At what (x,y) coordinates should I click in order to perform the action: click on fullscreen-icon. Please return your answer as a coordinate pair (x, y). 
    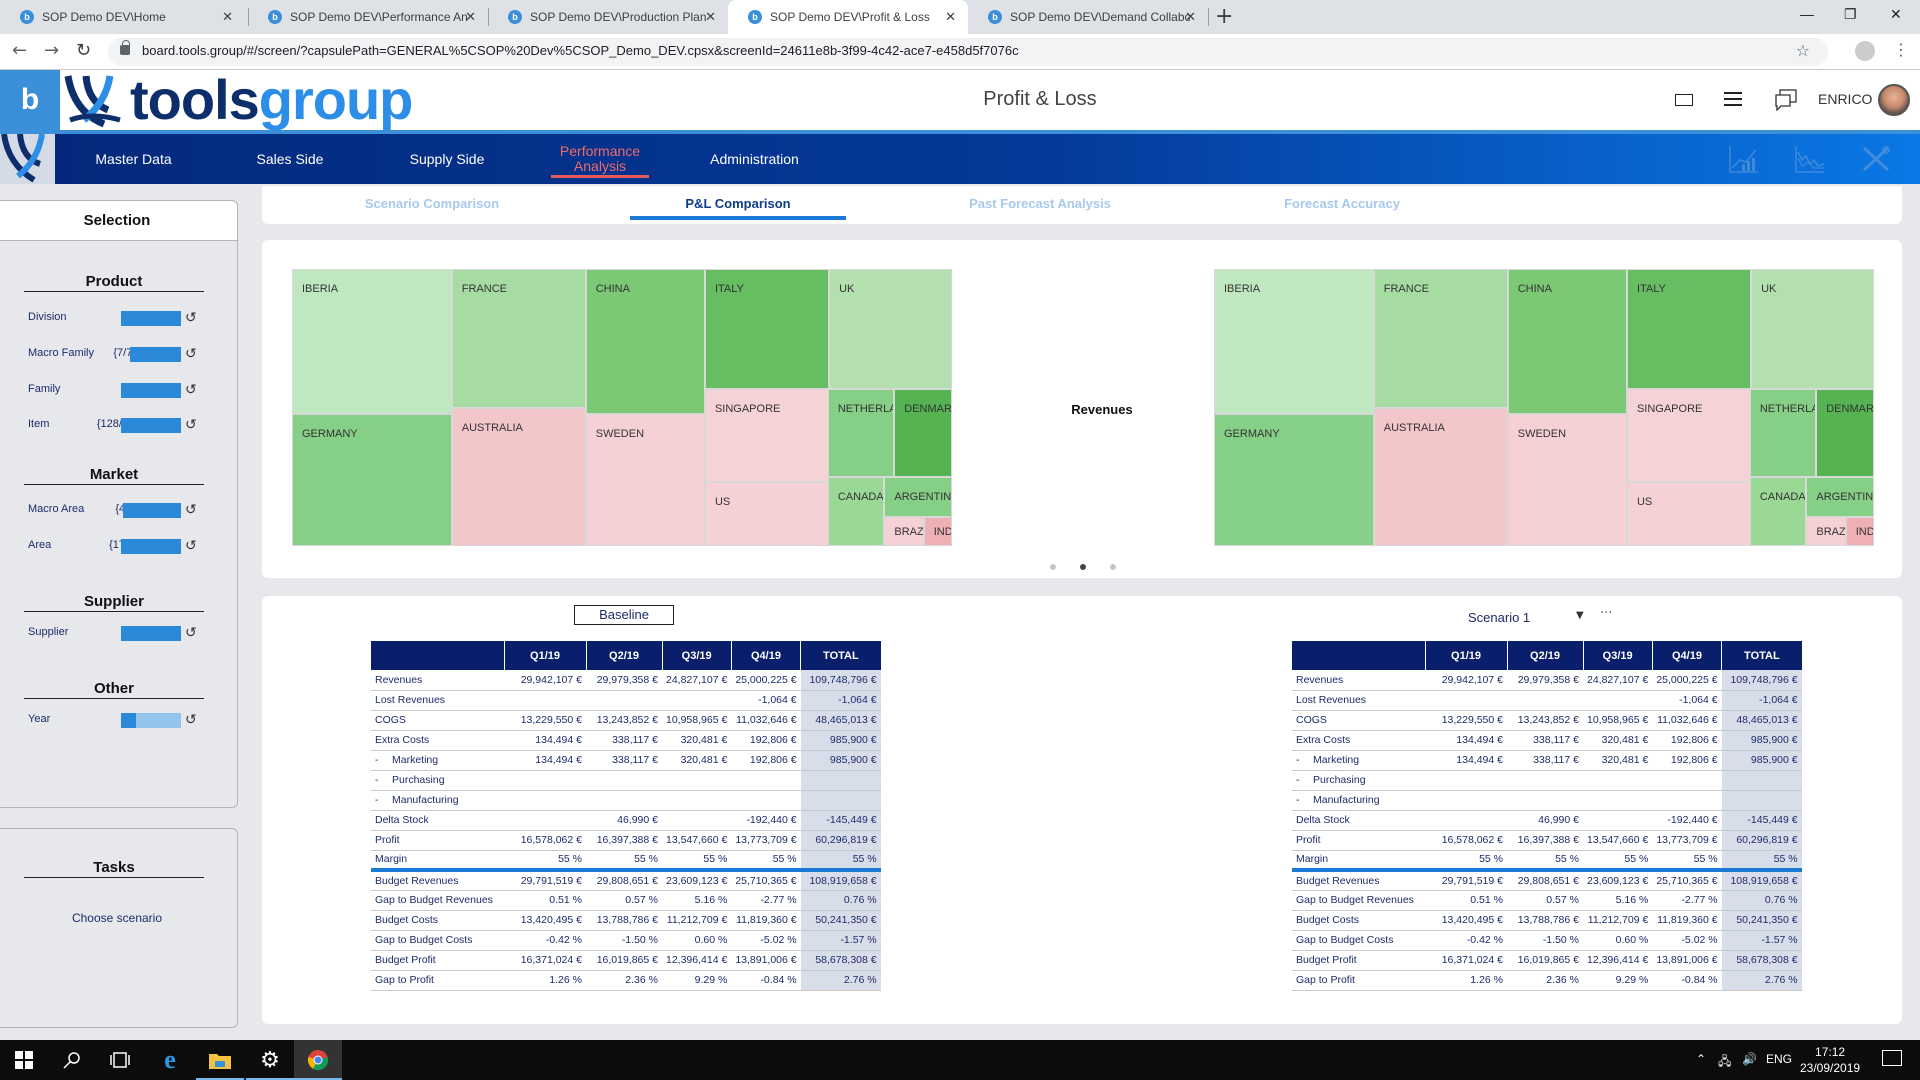
    Looking at the image, I should click on (1684, 100).